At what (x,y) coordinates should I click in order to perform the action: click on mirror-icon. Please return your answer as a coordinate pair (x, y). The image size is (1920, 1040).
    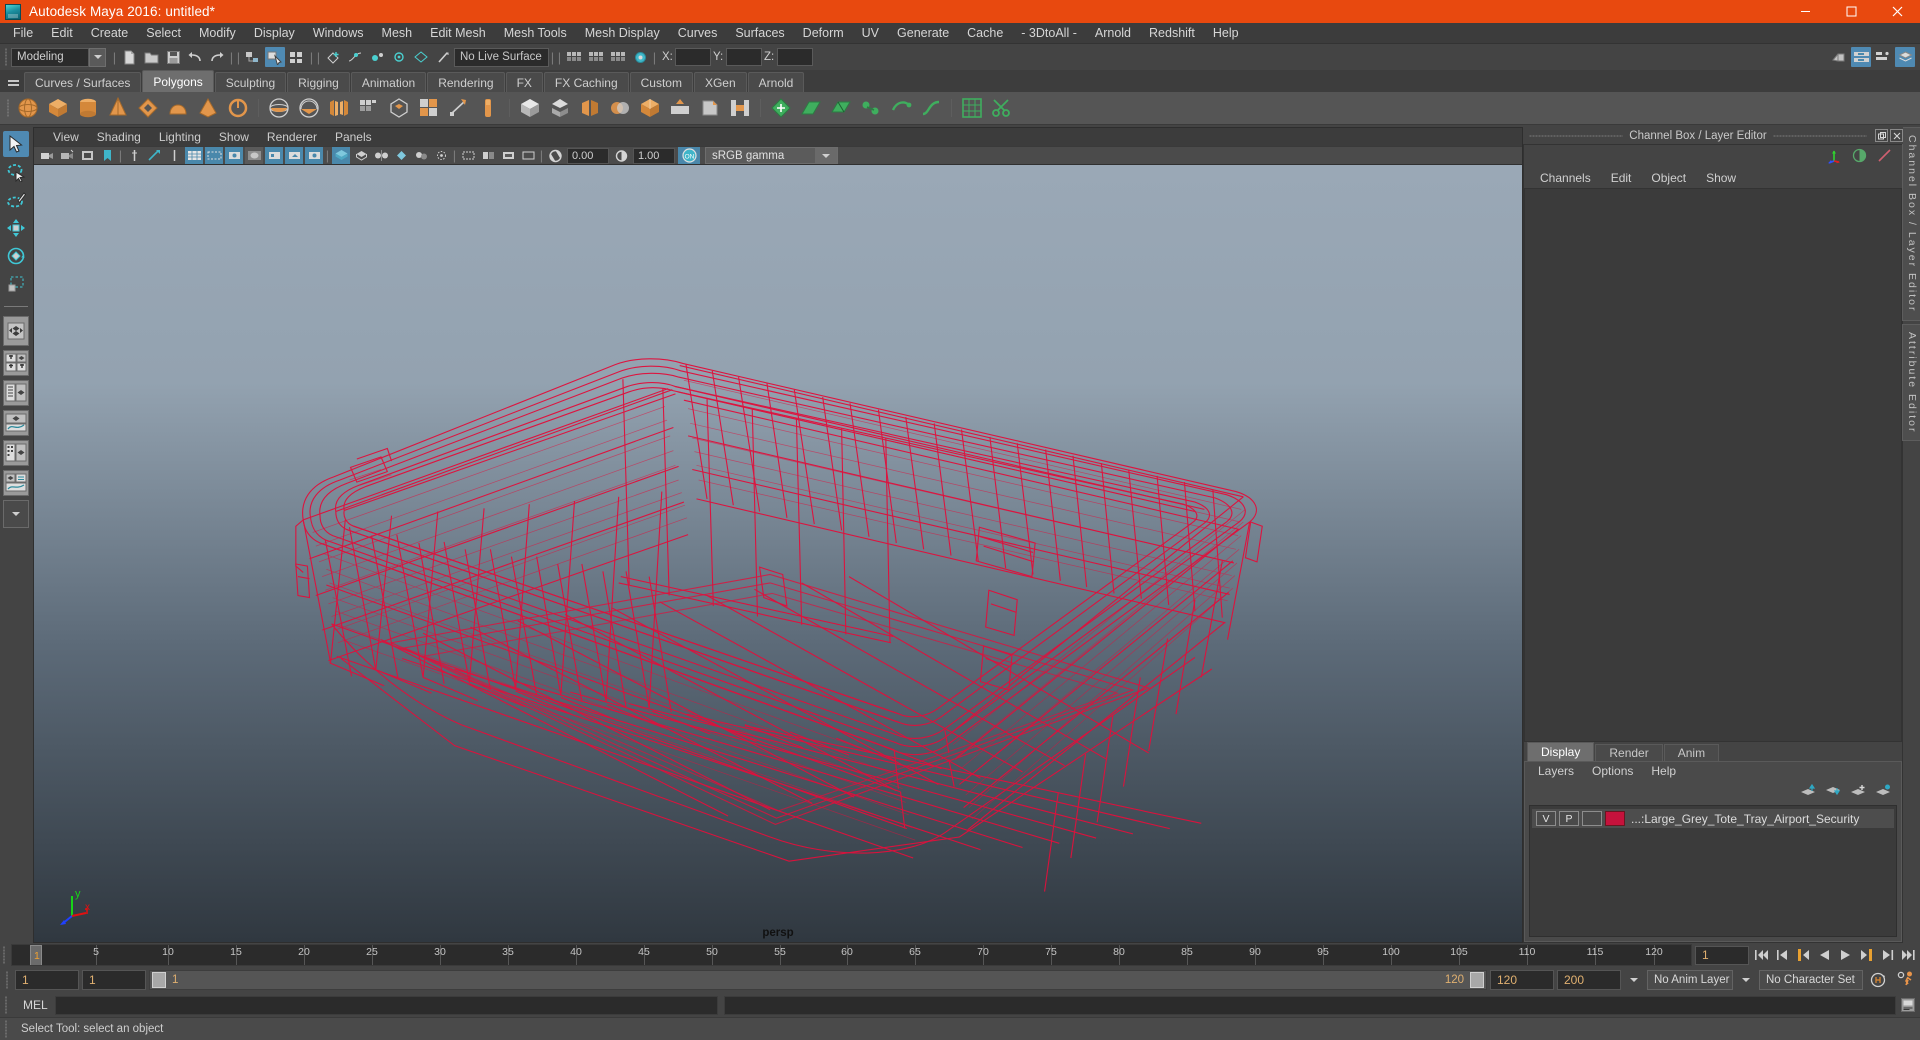
    Looking at the image, I should click on (590, 108).